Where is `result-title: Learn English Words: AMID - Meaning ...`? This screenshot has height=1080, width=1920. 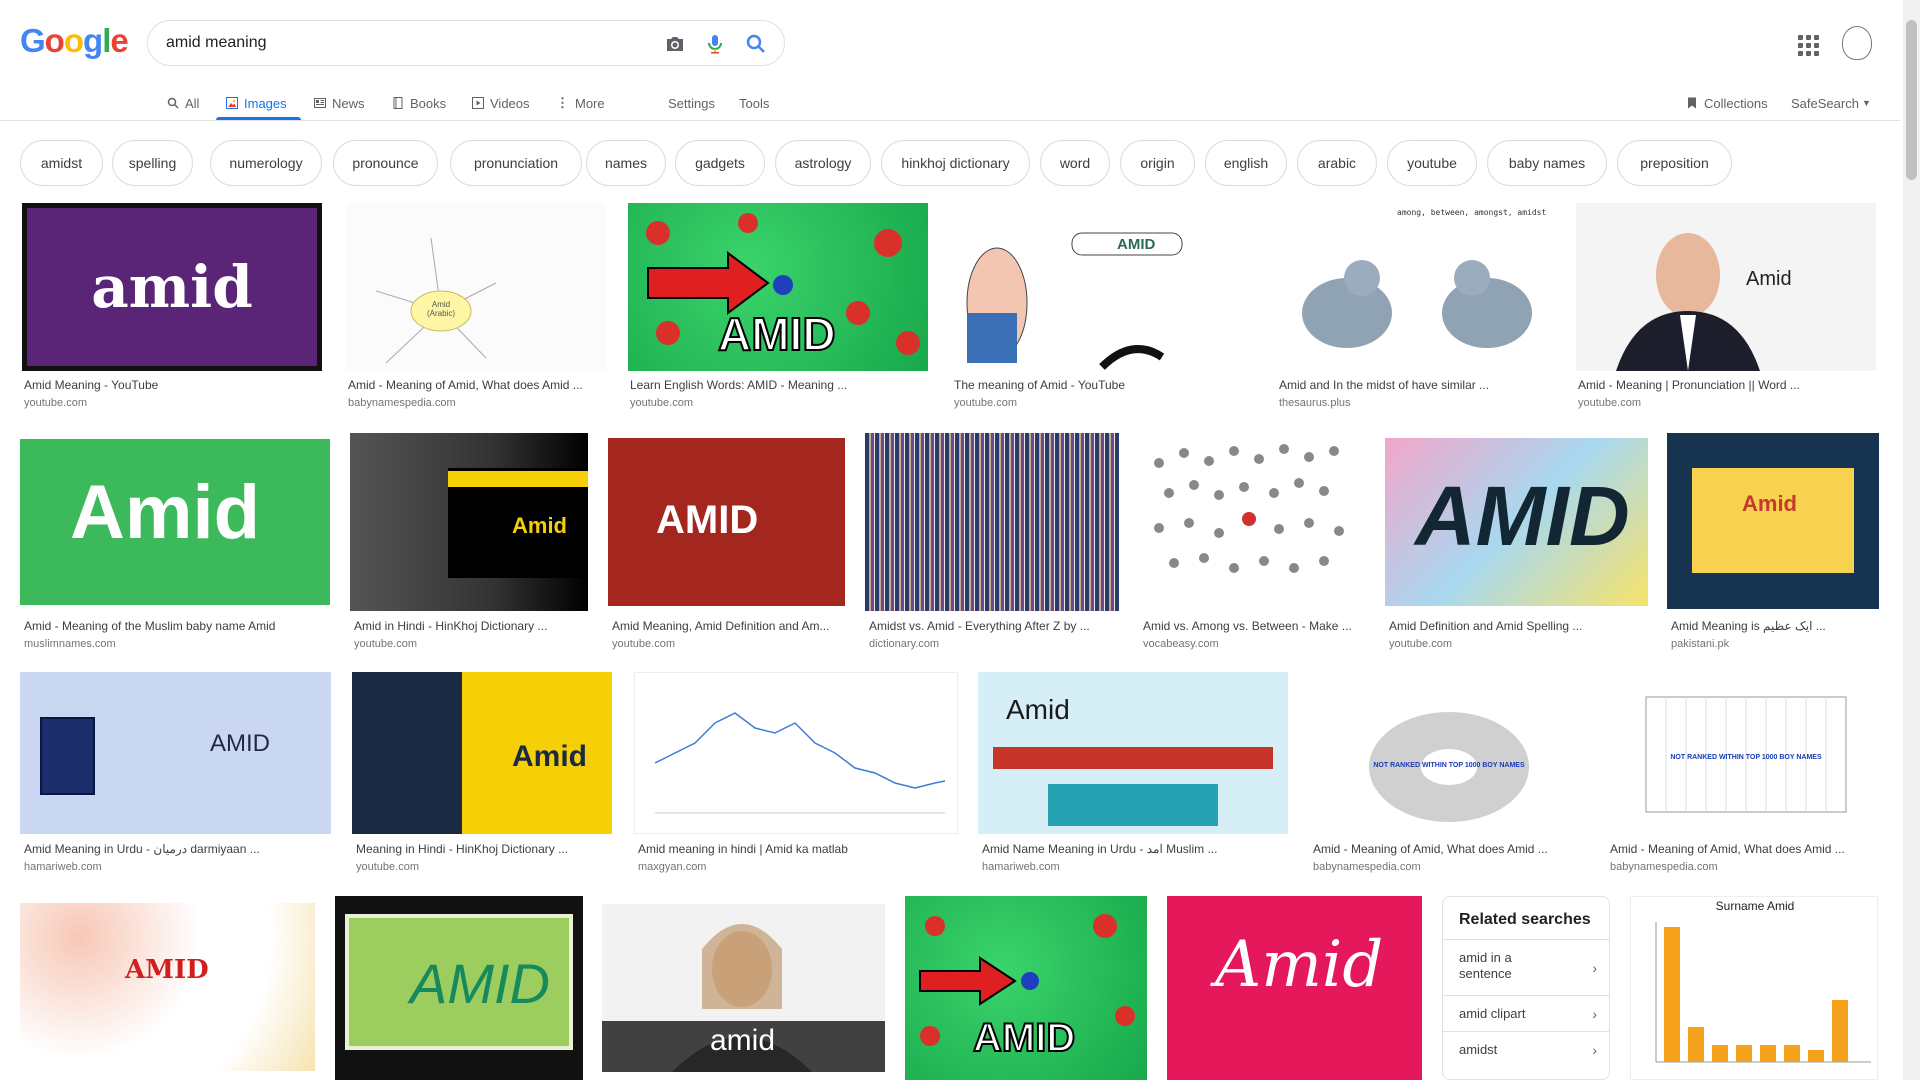
result-title: Learn English Words: AMID - Meaning ... is located at coordinates (779, 385).